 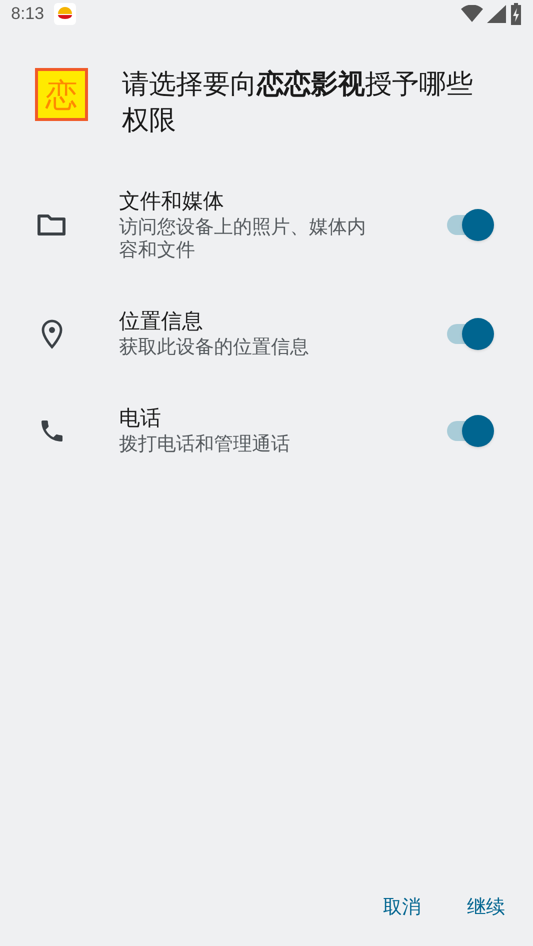 I want to click on app-icon: 恋, so click(x=61, y=94).